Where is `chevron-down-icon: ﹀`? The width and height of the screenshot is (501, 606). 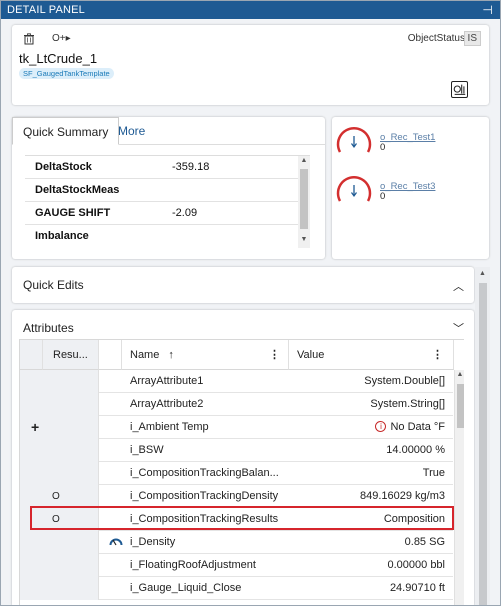
chevron-down-icon: ﹀ is located at coordinates (458, 328).